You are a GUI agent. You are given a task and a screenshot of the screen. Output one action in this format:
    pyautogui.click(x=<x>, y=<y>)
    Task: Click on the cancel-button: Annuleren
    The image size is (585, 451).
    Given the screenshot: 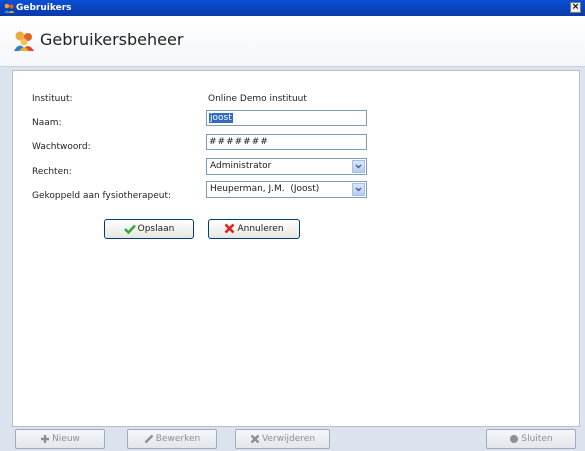 What is the action you would take?
    pyautogui.click(x=254, y=229)
    